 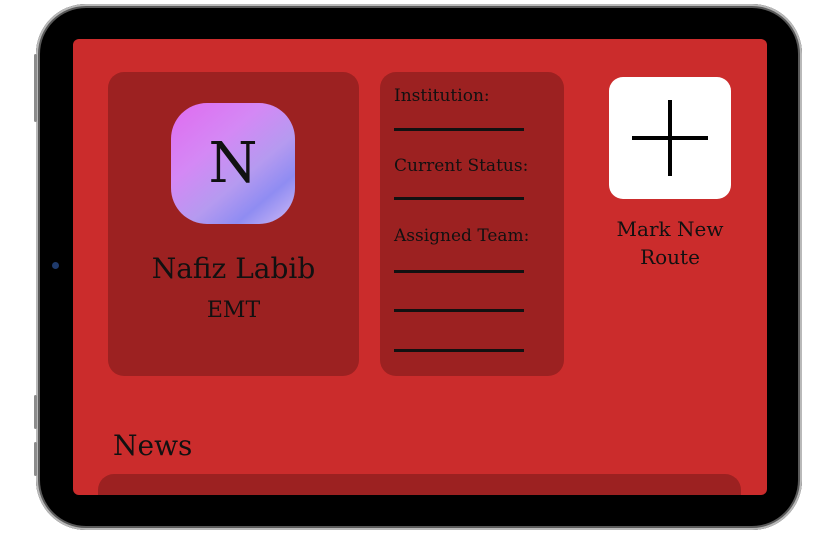 I want to click on mark-new-route-label: Mark New Route, so click(x=670, y=243).